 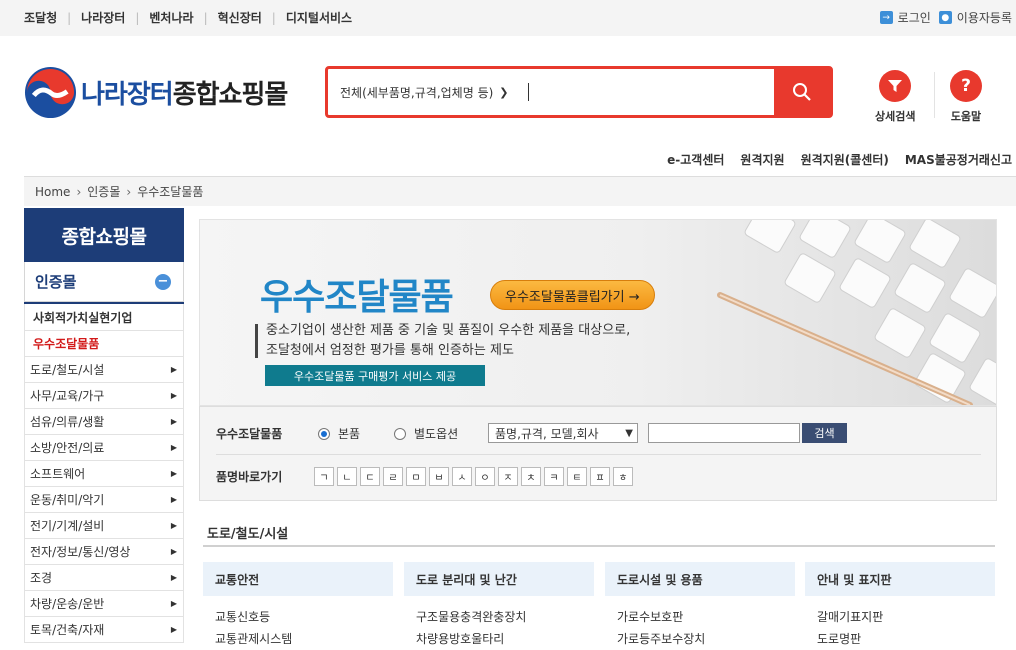 What do you see at coordinates (104, 474) in the screenshot?
I see `sidebar-item-software: 소프트웨어 ▶` at bounding box center [104, 474].